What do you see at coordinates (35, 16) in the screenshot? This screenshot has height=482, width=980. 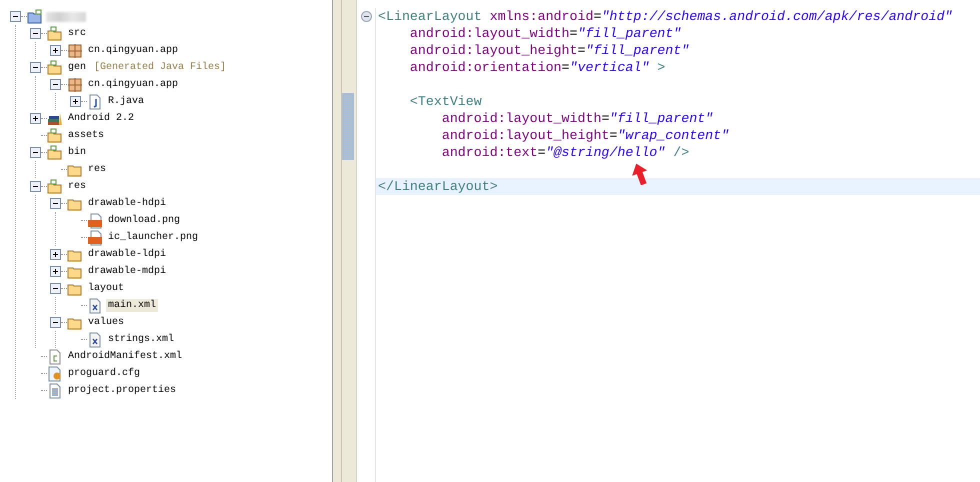 I see `project-folder-icon` at bounding box center [35, 16].